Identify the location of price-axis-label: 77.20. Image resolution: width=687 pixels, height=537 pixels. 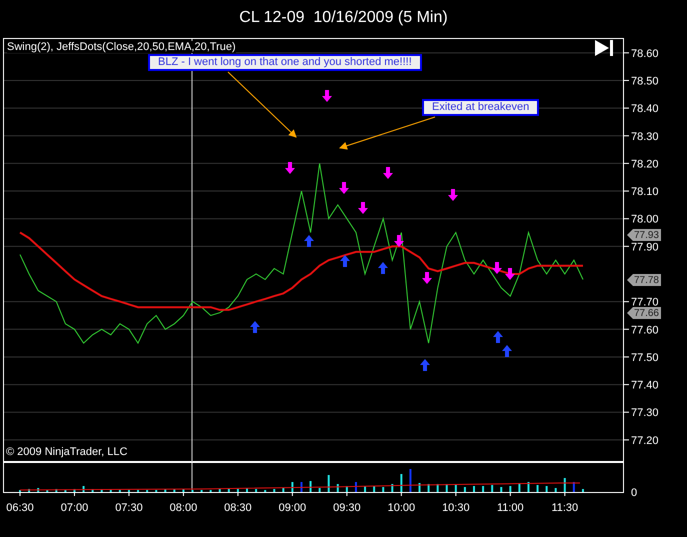
(645, 440).